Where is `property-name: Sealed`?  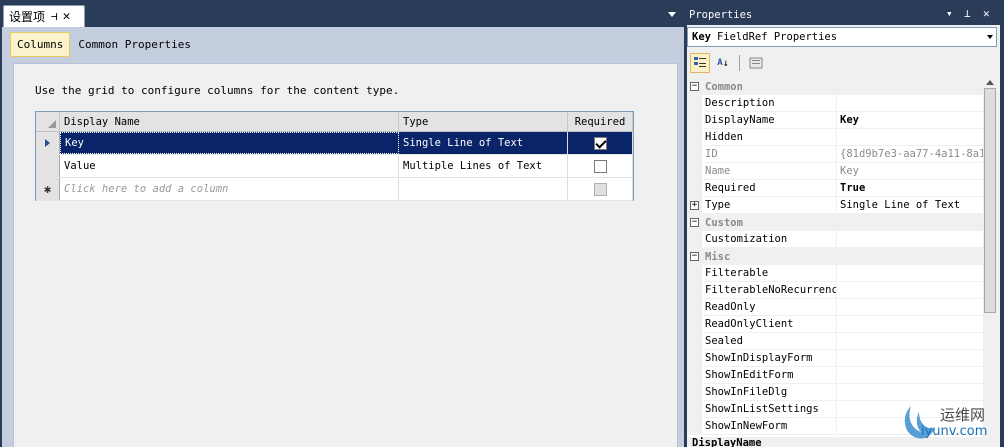 property-name: Sealed is located at coordinates (770, 341).